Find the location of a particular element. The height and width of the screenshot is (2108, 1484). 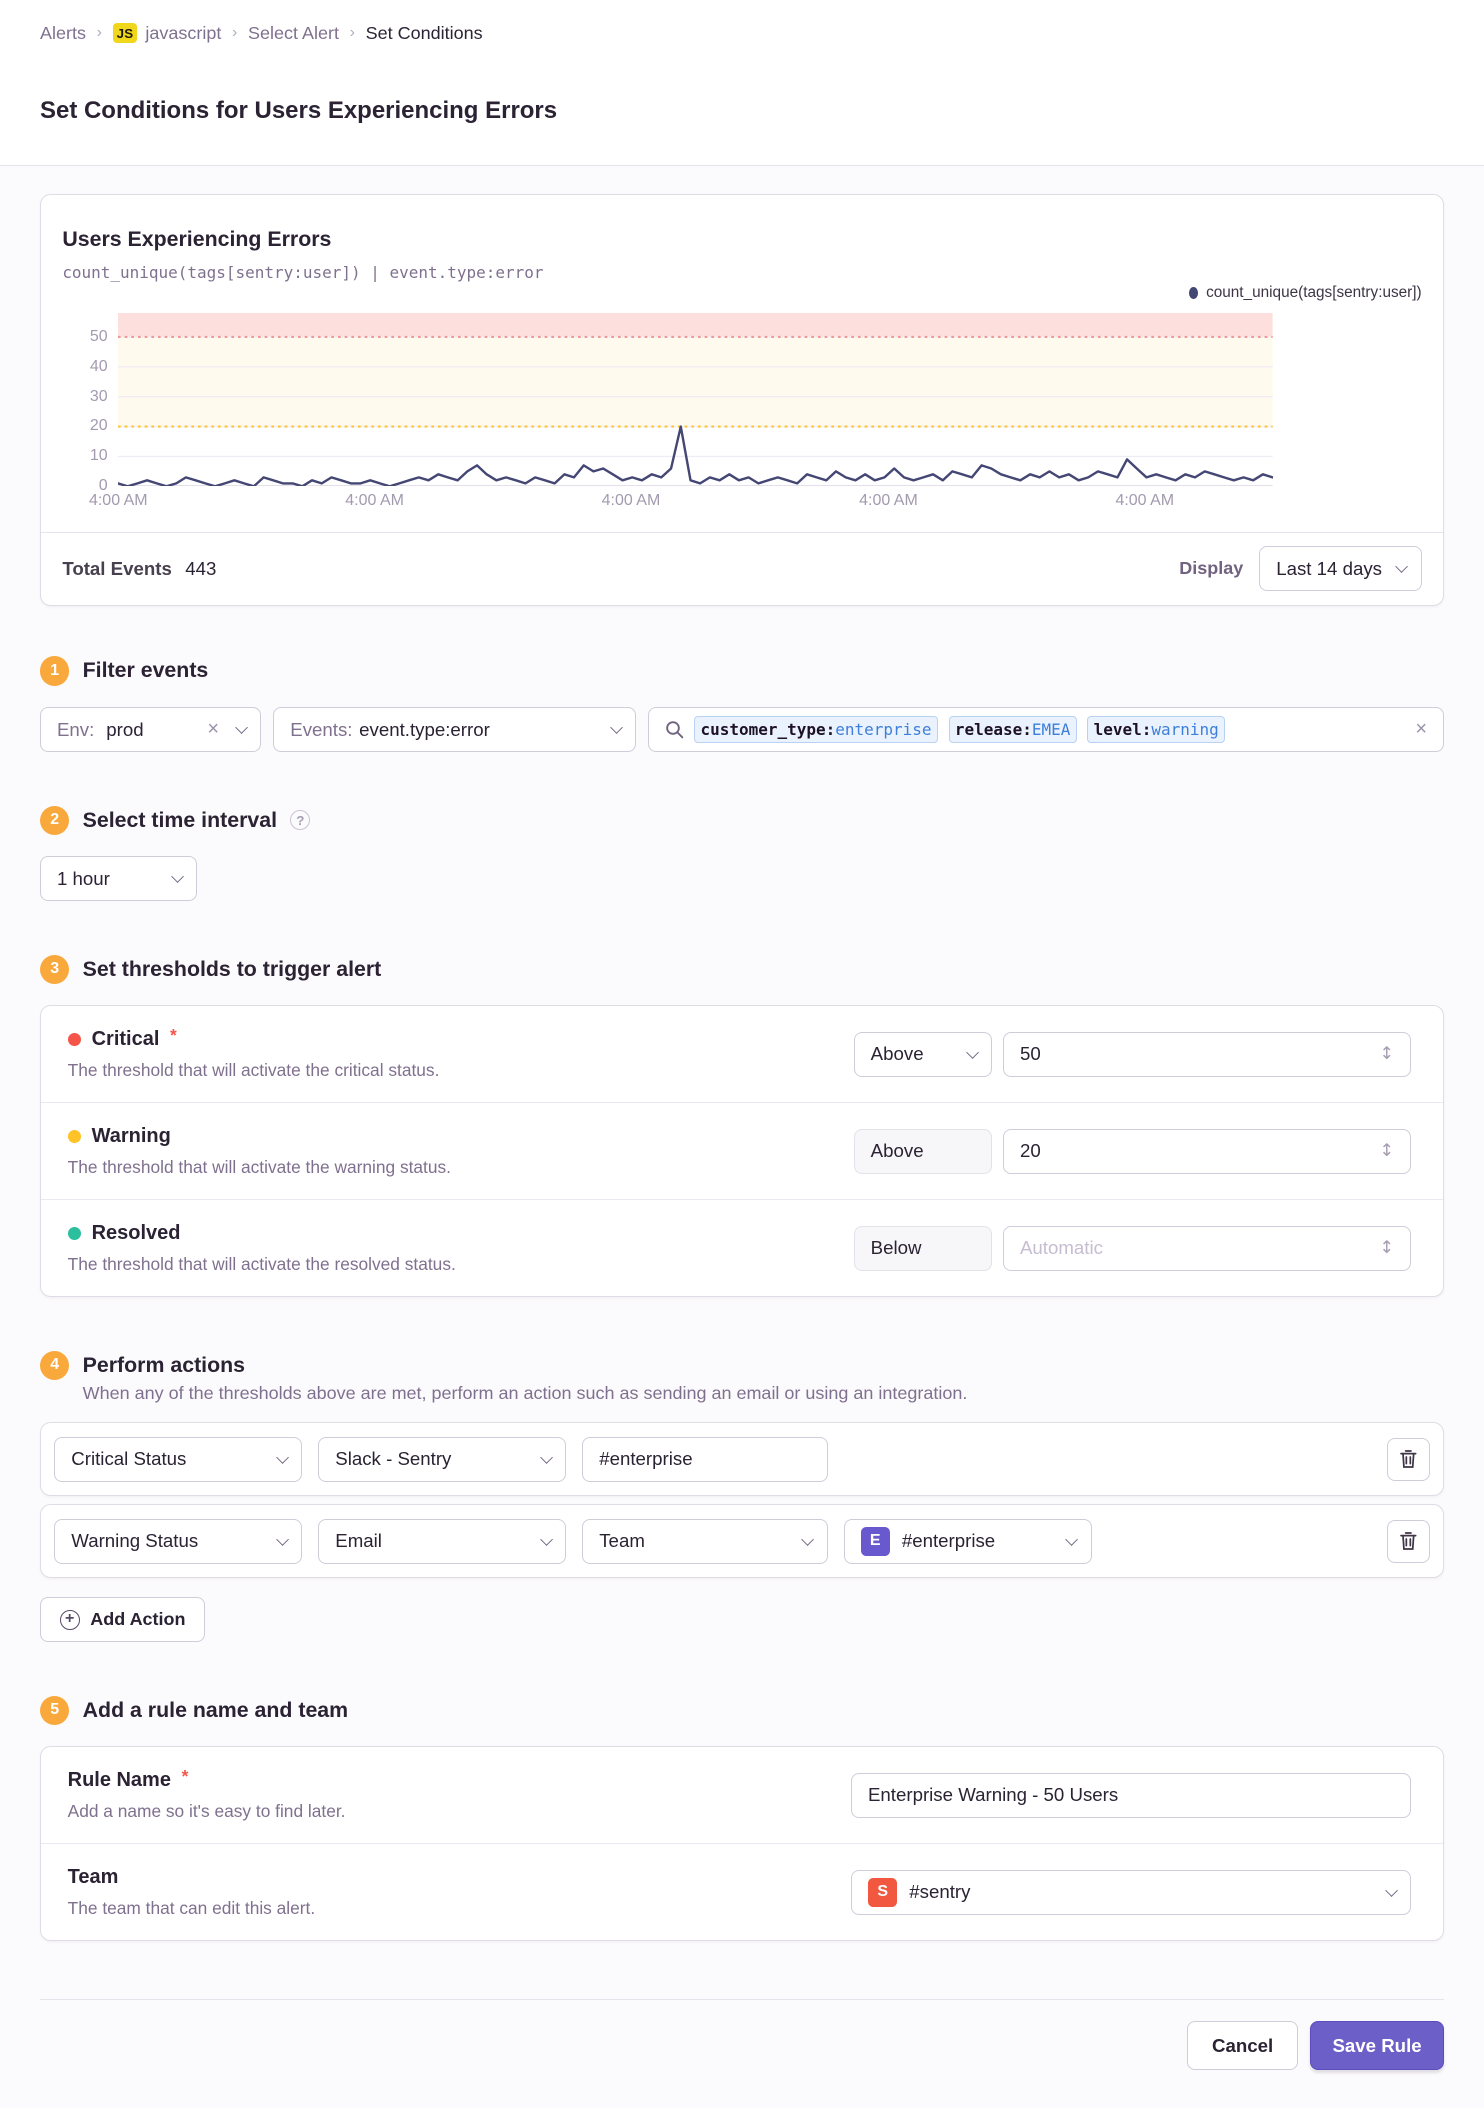

y-axis-tick: 30 is located at coordinates (98, 396).